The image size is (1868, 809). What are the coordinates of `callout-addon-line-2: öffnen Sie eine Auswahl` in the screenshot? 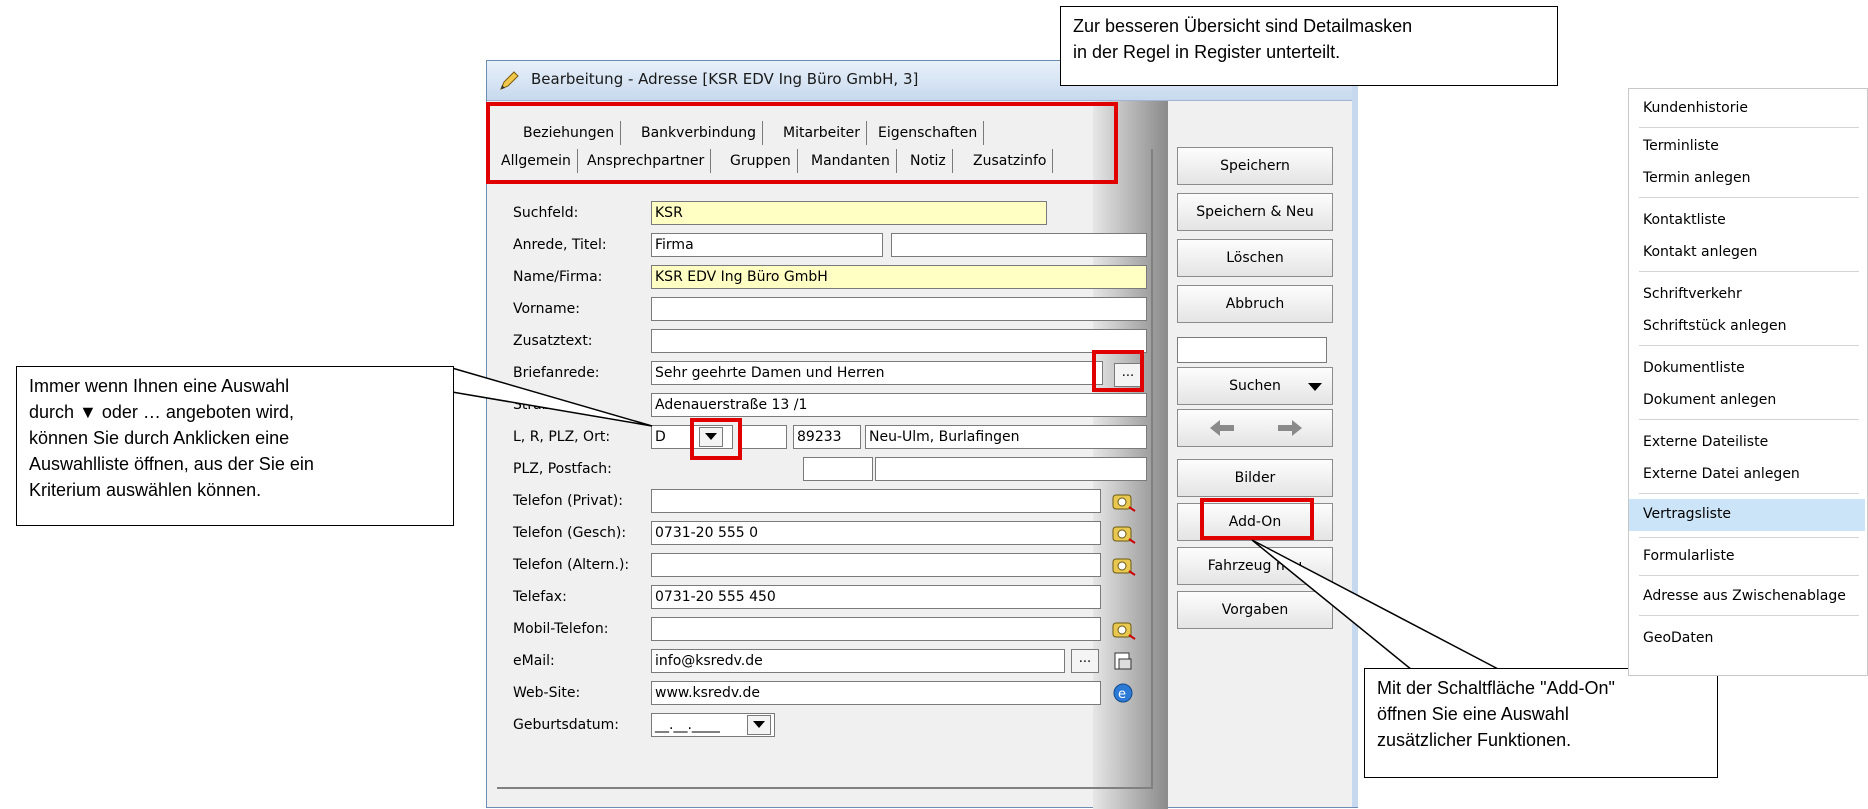 It's located at (1473, 714).